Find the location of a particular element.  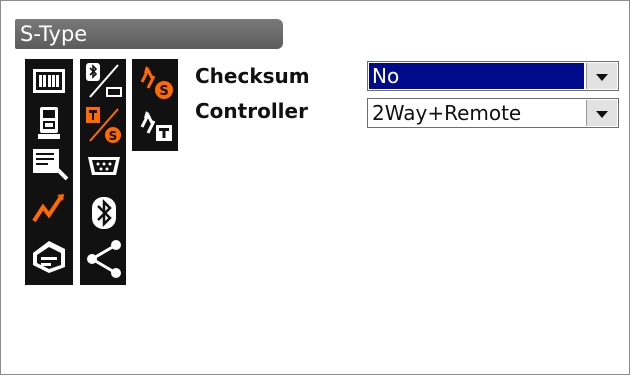

icon-column-2: S is located at coordinates (103, 172).